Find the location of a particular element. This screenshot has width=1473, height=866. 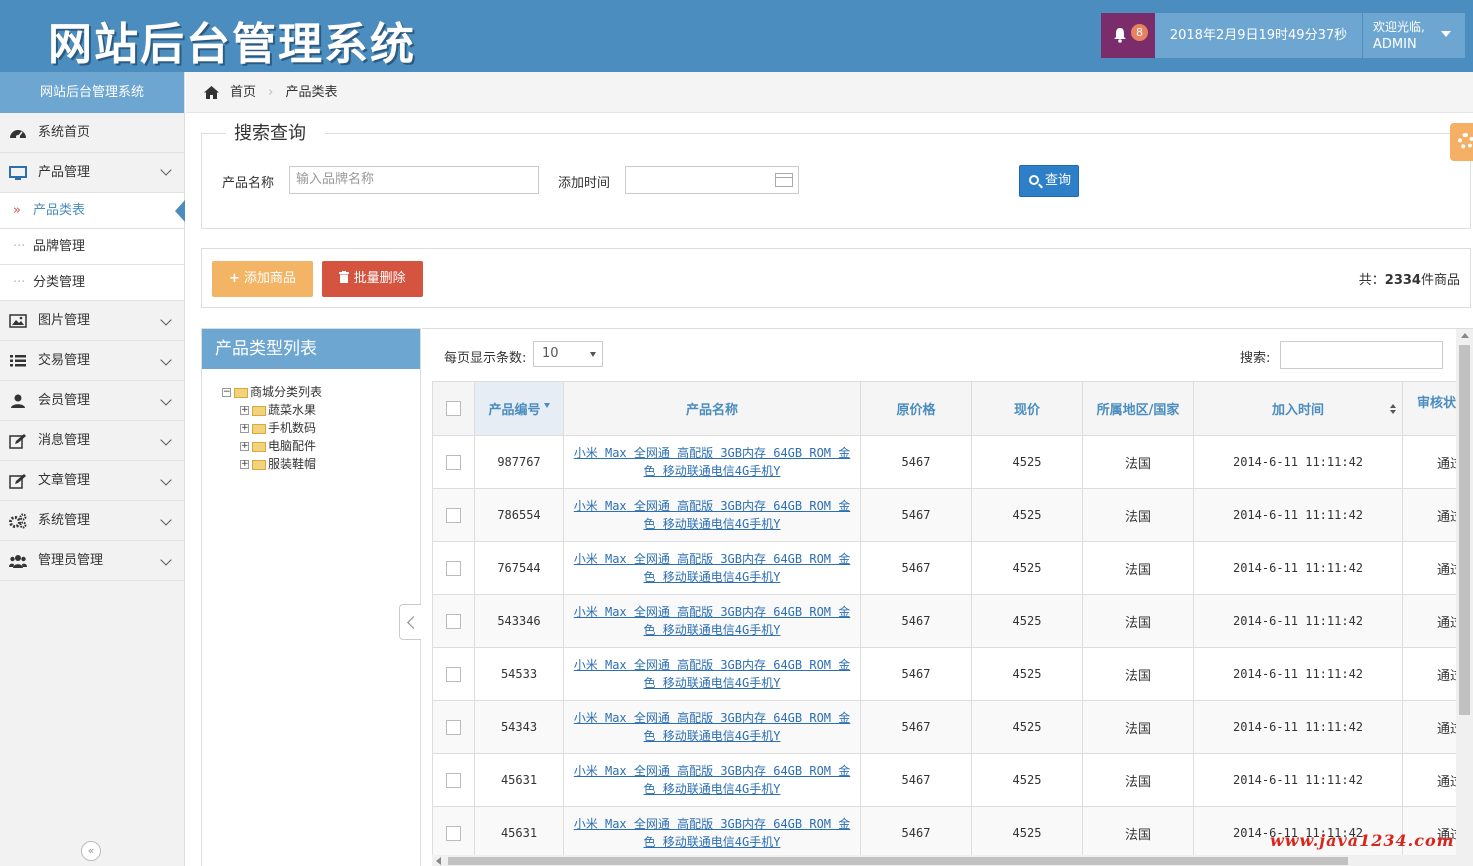

product-id-cell: 767544 is located at coordinates (519, 568).